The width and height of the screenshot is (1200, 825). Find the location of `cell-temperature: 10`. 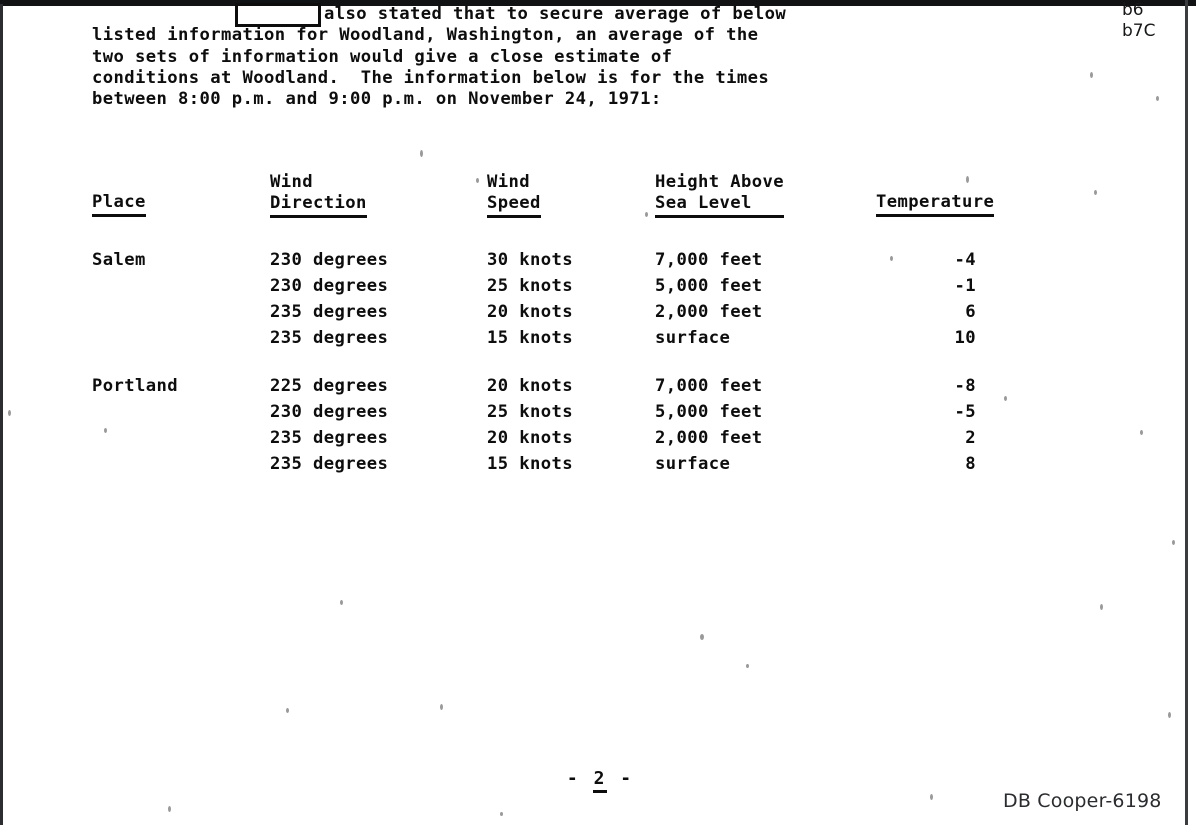

cell-temperature: 10 is located at coordinates (965, 338).